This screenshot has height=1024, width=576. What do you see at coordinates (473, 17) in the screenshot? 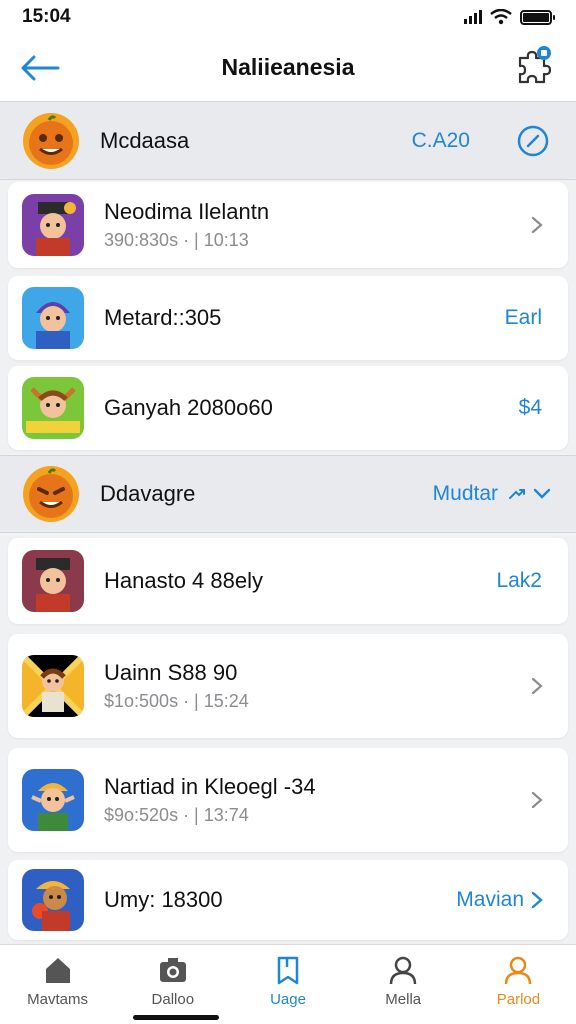
I see `signal-icon` at bounding box center [473, 17].